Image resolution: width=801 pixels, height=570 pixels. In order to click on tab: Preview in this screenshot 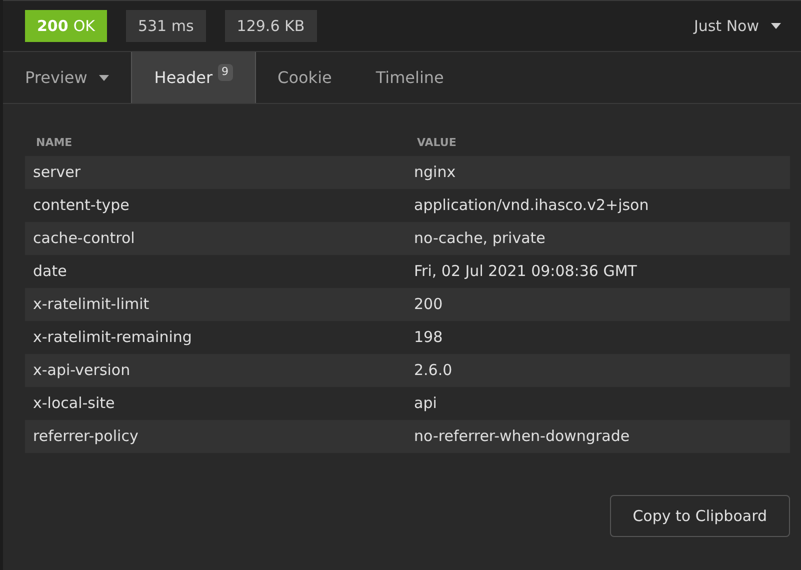, I will do `click(67, 77)`.